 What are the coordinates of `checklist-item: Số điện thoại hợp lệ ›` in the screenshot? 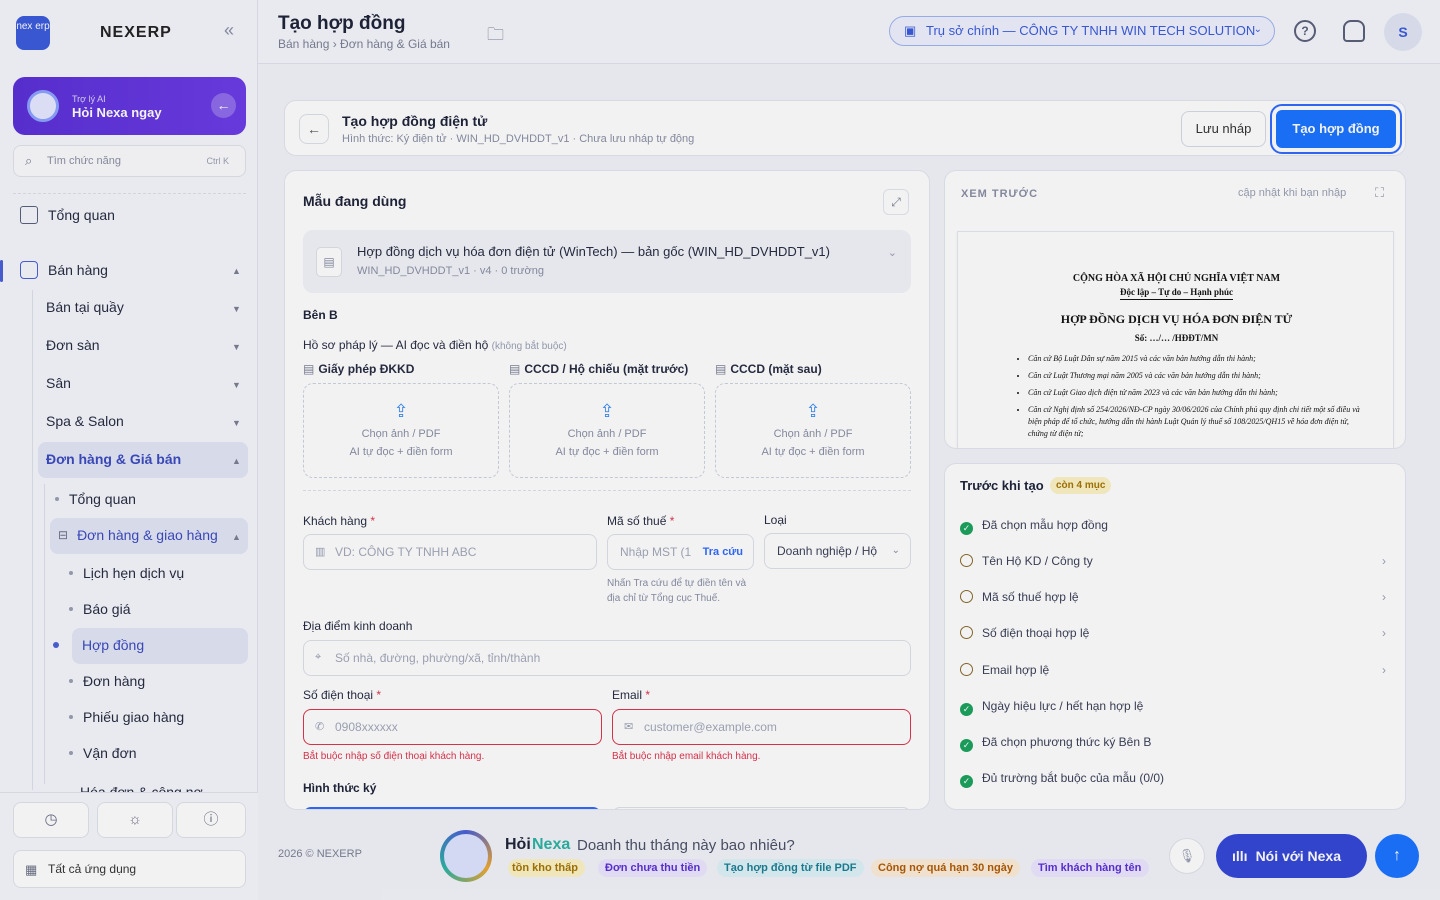 It's located at (1176, 633).